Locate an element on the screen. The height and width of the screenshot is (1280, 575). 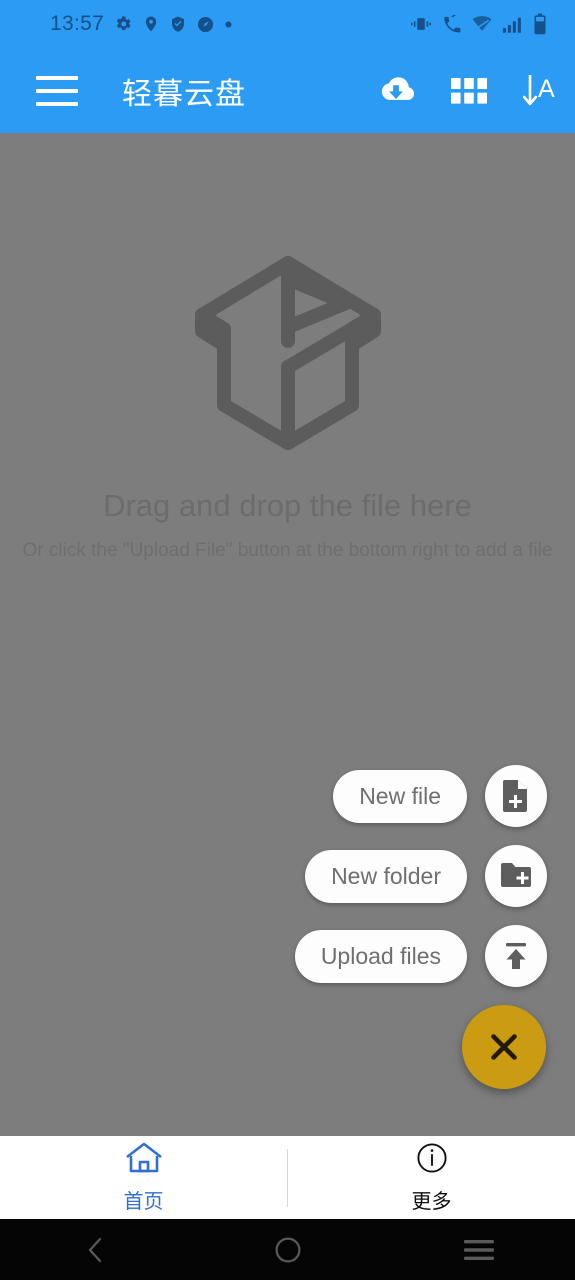
hamburger-menu-icon is located at coordinates (57, 90).